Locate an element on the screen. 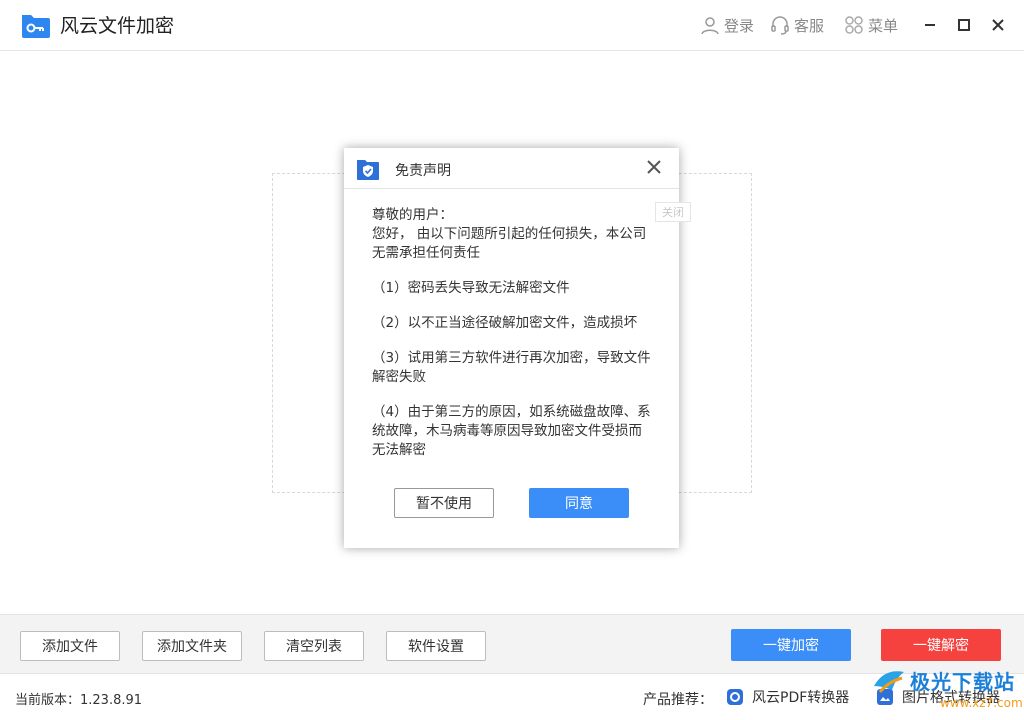 Image resolution: width=1024 pixels, height=720 pixels. maximize-icon is located at coordinates (964, 25).